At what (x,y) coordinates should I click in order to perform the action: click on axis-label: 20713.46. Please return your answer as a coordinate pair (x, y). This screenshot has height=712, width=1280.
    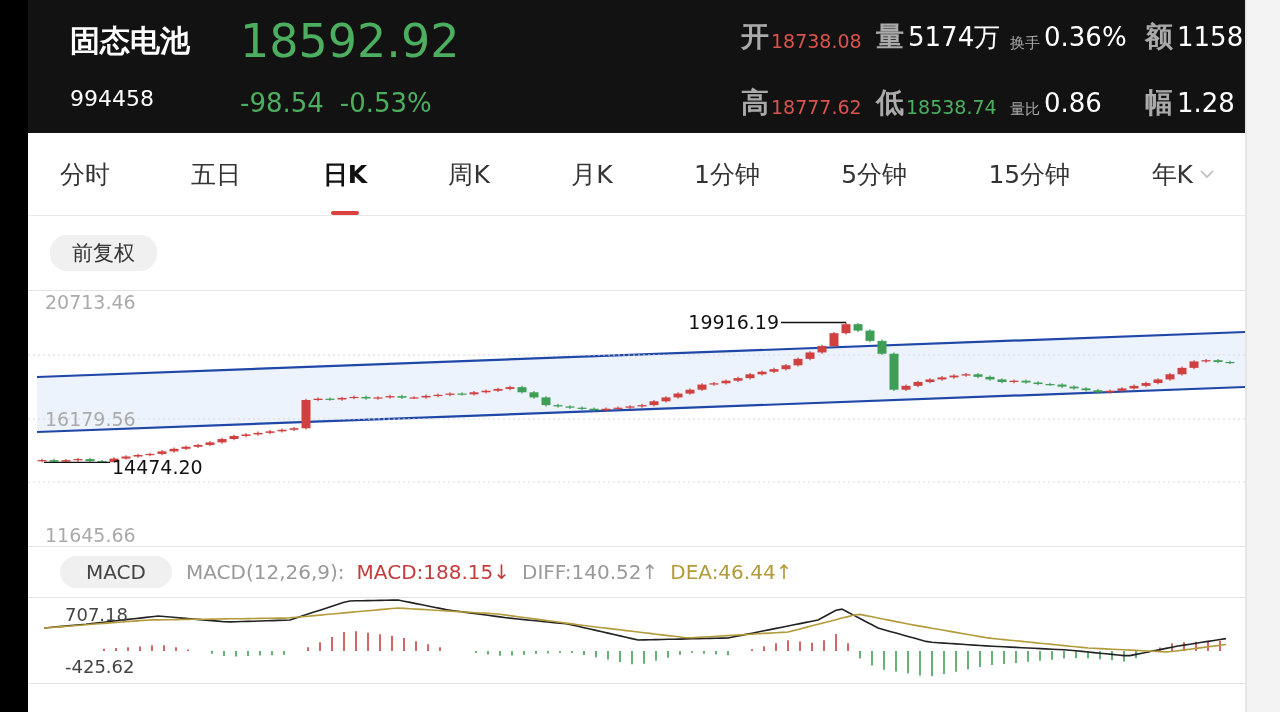
    Looking at the image, I should click on (90, 302).